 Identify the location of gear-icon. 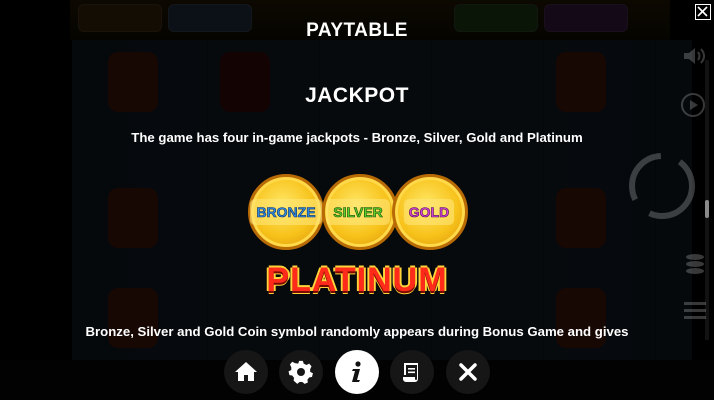
(300, 372).